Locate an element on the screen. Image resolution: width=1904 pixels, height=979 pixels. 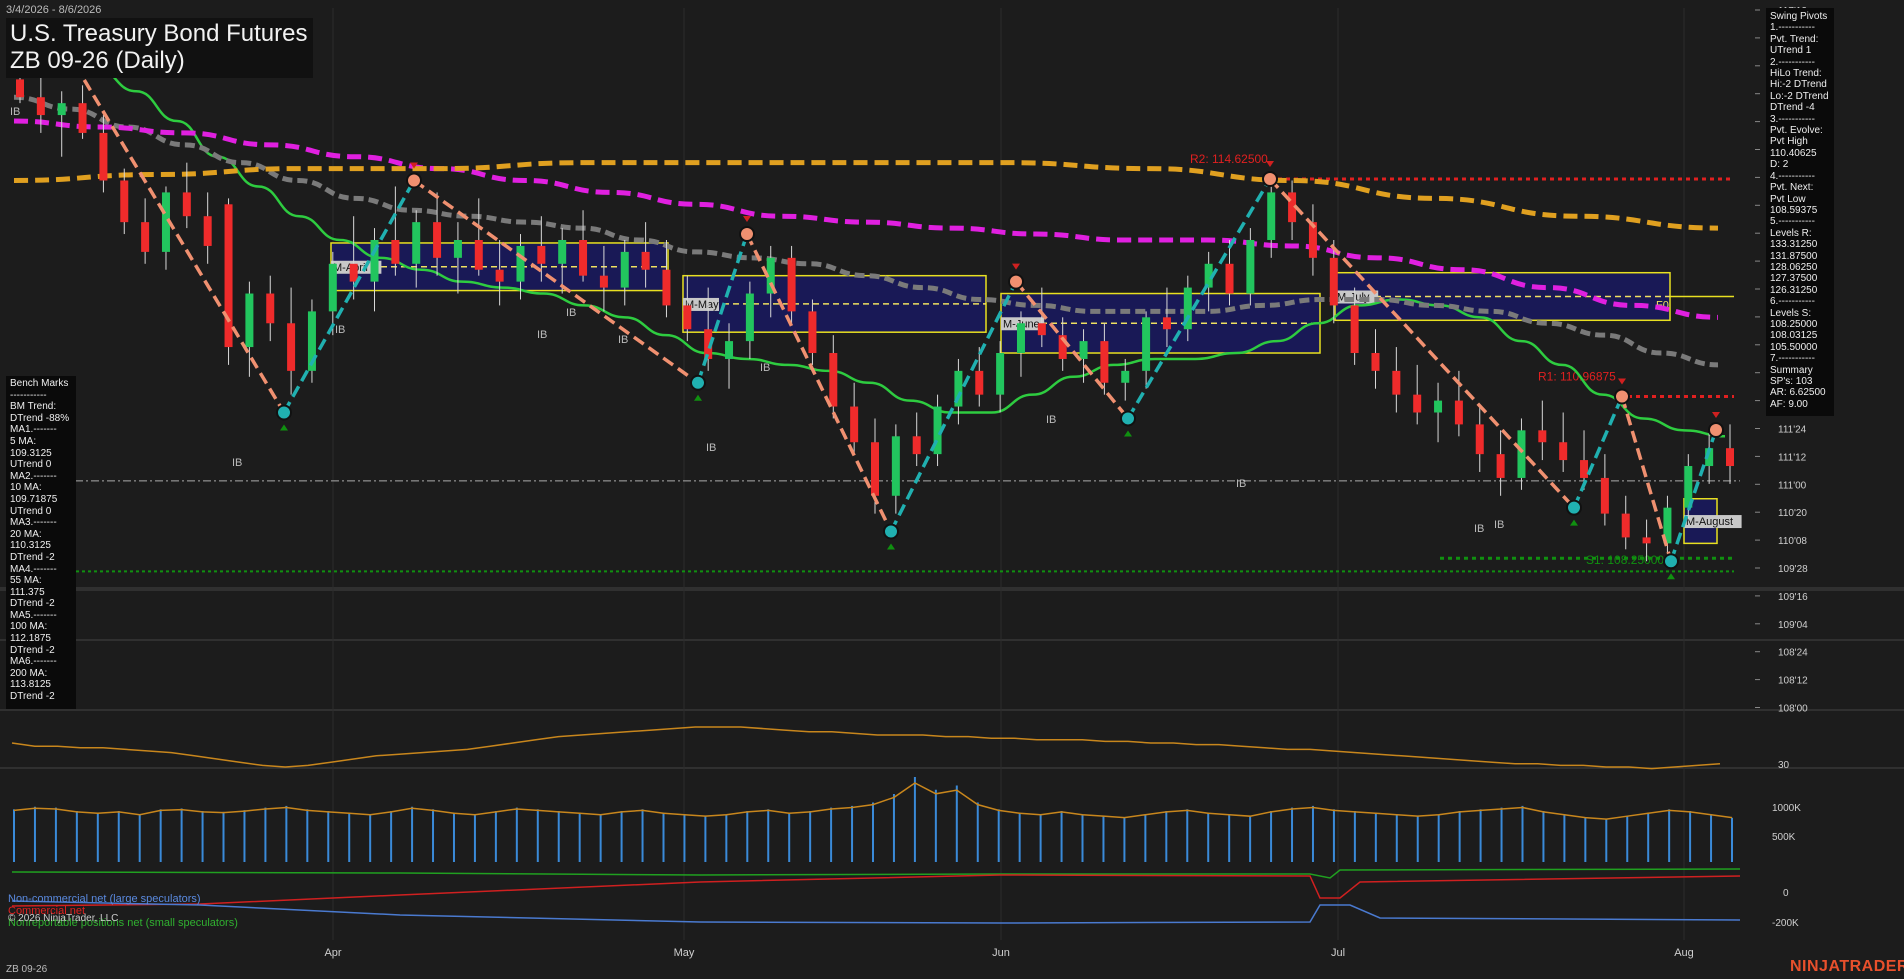
bench-marks-line: 113.8125 is located at coordinates (30, 685).